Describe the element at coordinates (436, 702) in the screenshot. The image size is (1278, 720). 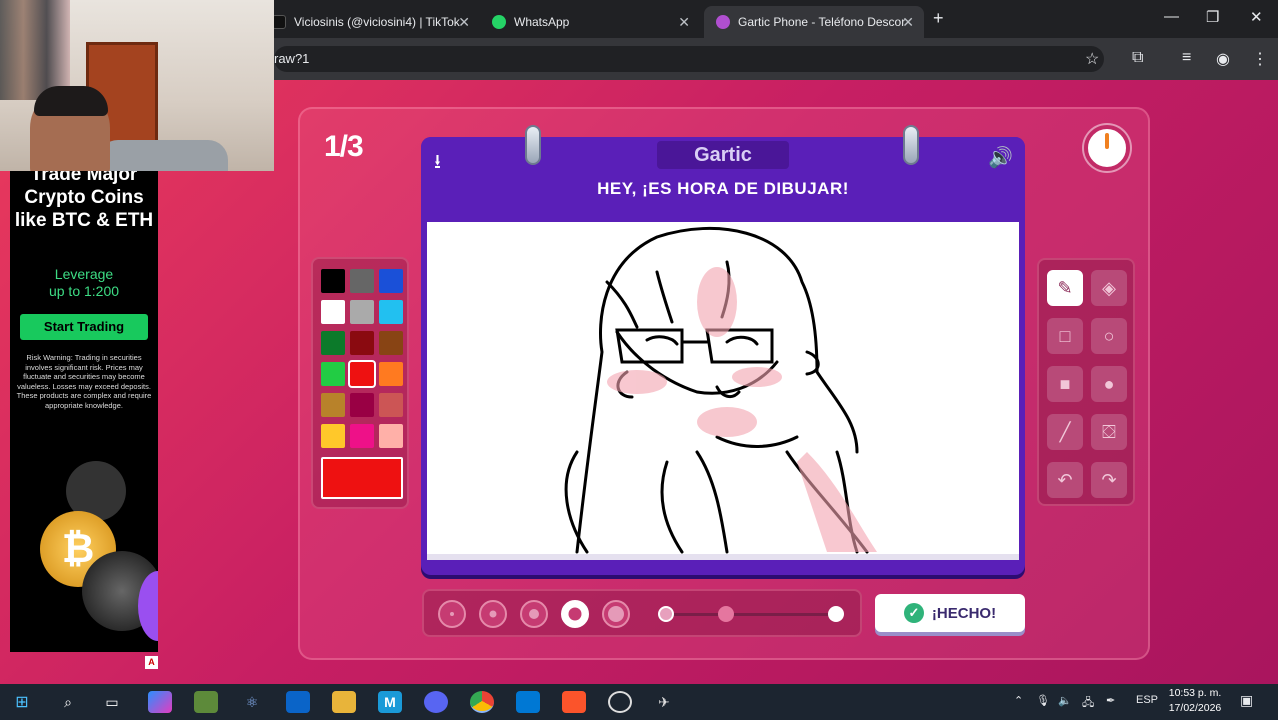
I see `discord-icon` at that location.